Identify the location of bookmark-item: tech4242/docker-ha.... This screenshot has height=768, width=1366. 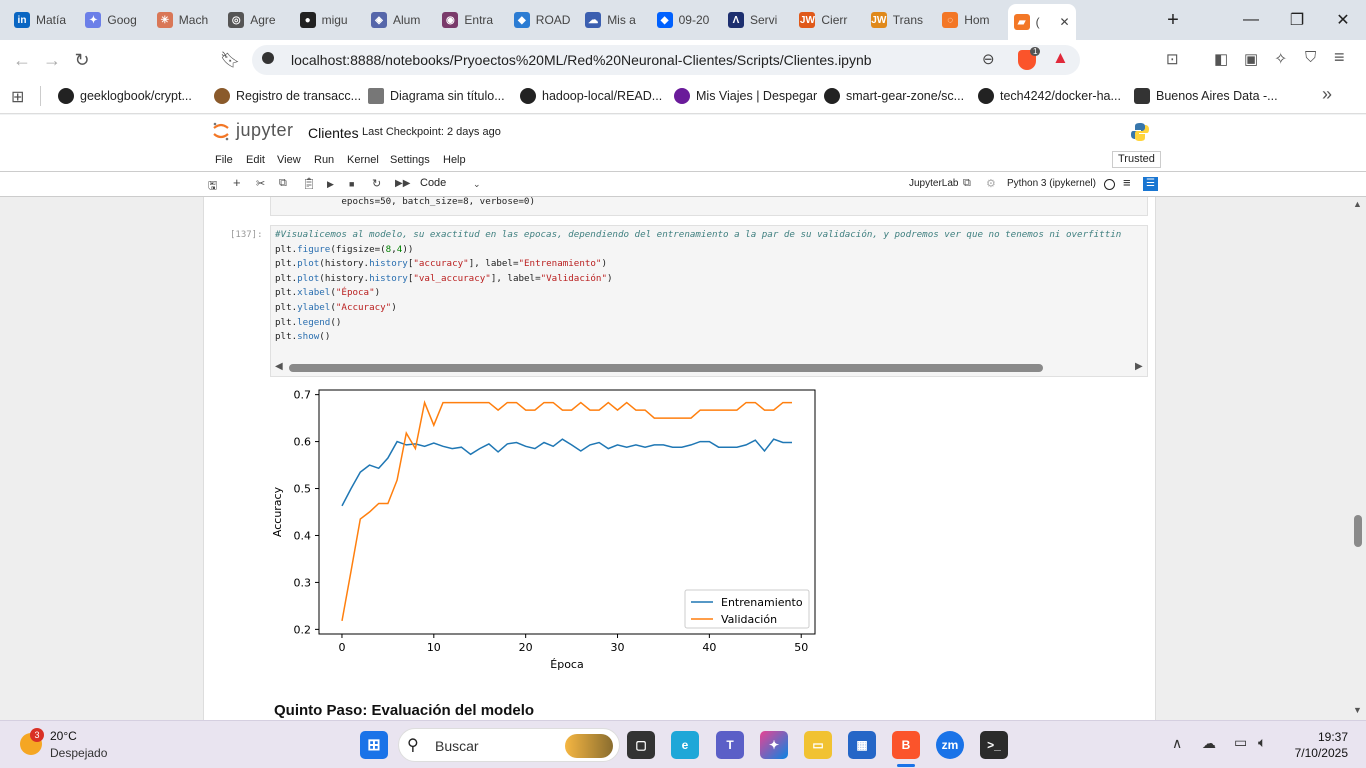
(1049, 96).